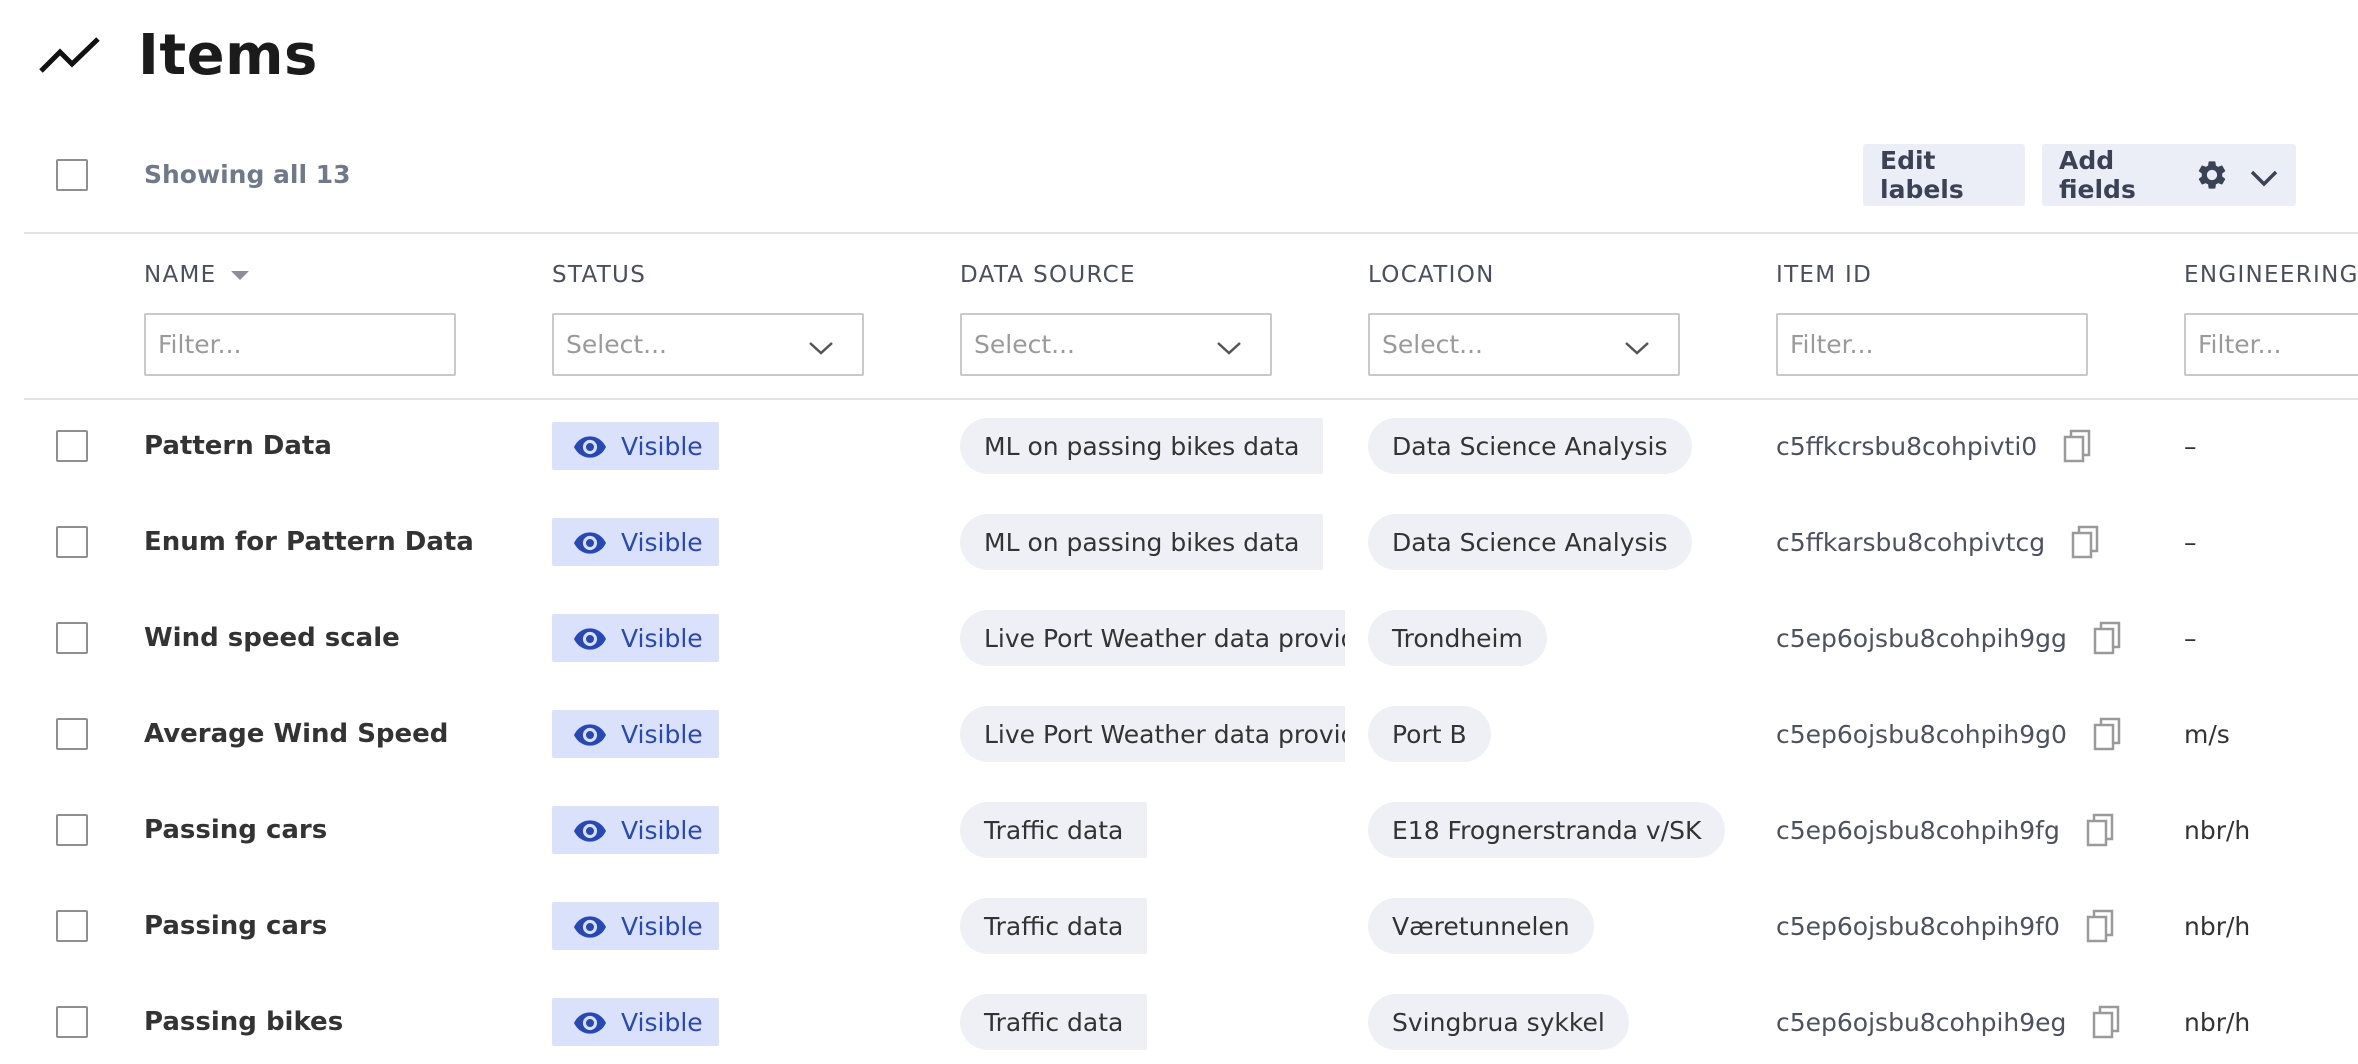 This screenshot has height=1064, width=2358. What do you see at coordinates (1164, 638) in the screenshot?
I see `data-source-label: Live Port Weather data provide` at bounding box center [1164, 638].